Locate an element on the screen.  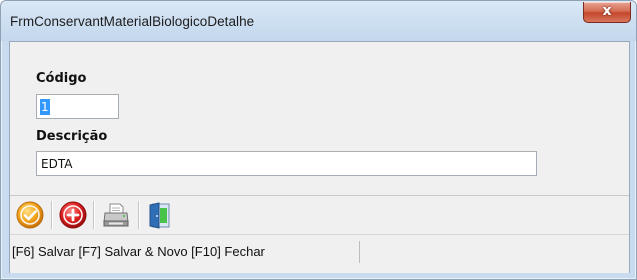
title-bar: FrmConservantMaterialBiologicoDetalhe x is located at coordinates (318, 21).